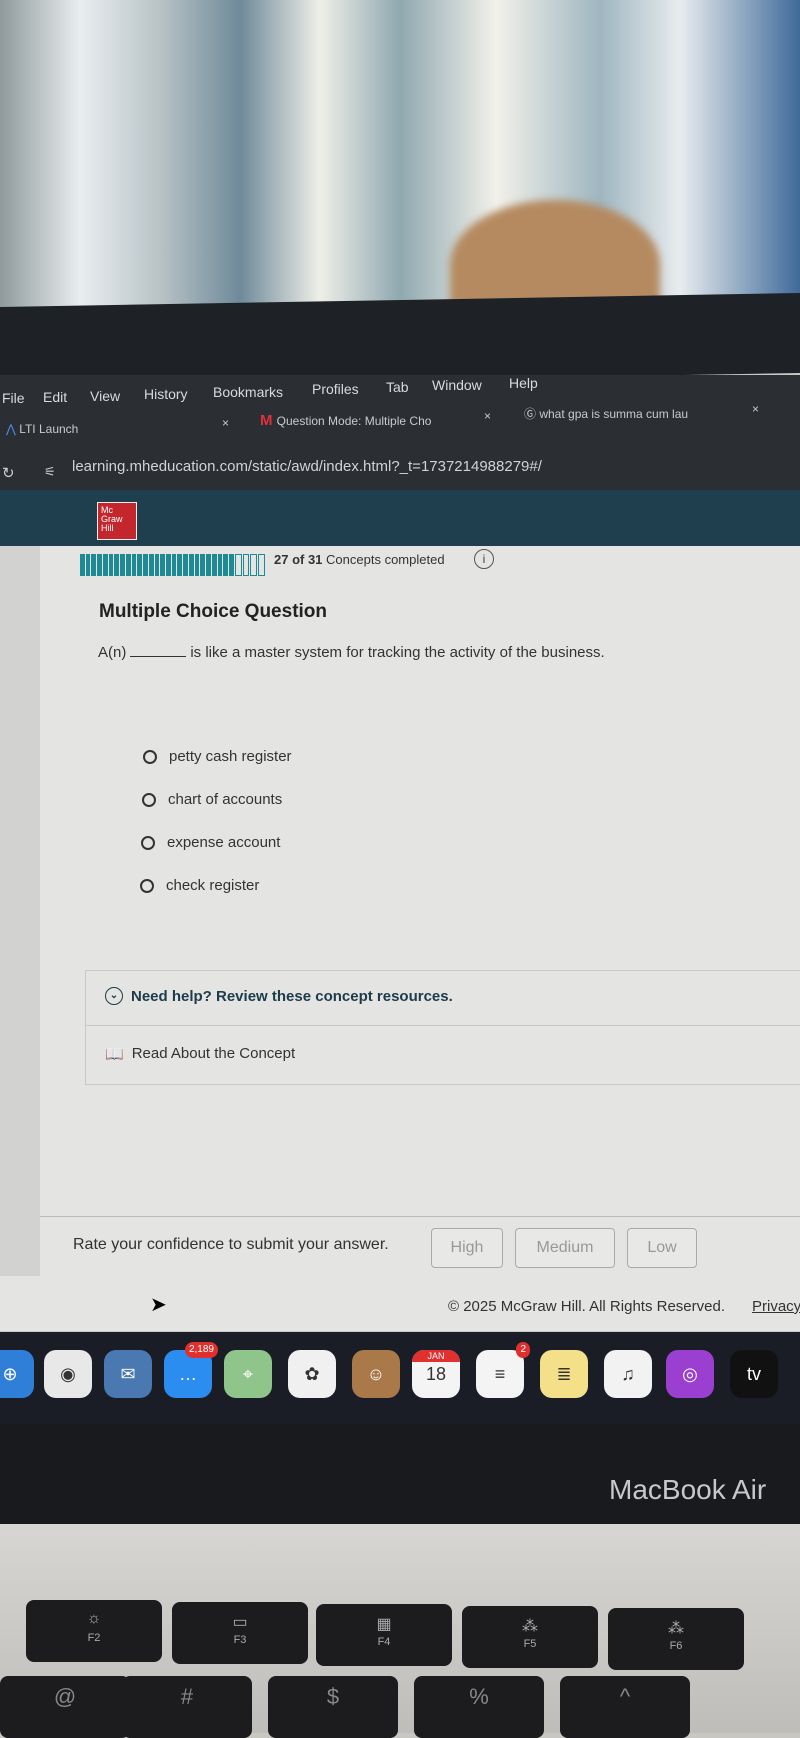 The image size is (800, 1738). I want to click on app-glyph: ⊕, so click(10, 1374).